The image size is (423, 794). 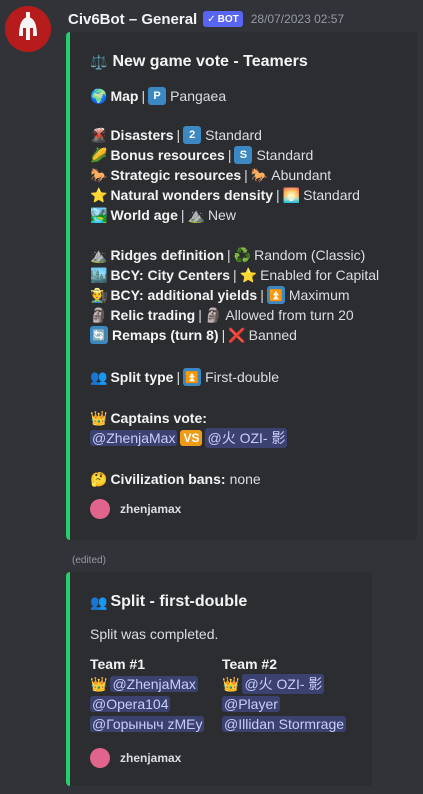 What do you see at coordinates (245, 479) in the screenshot?
I see `bans-value: none` at bounding box center [245, 479].